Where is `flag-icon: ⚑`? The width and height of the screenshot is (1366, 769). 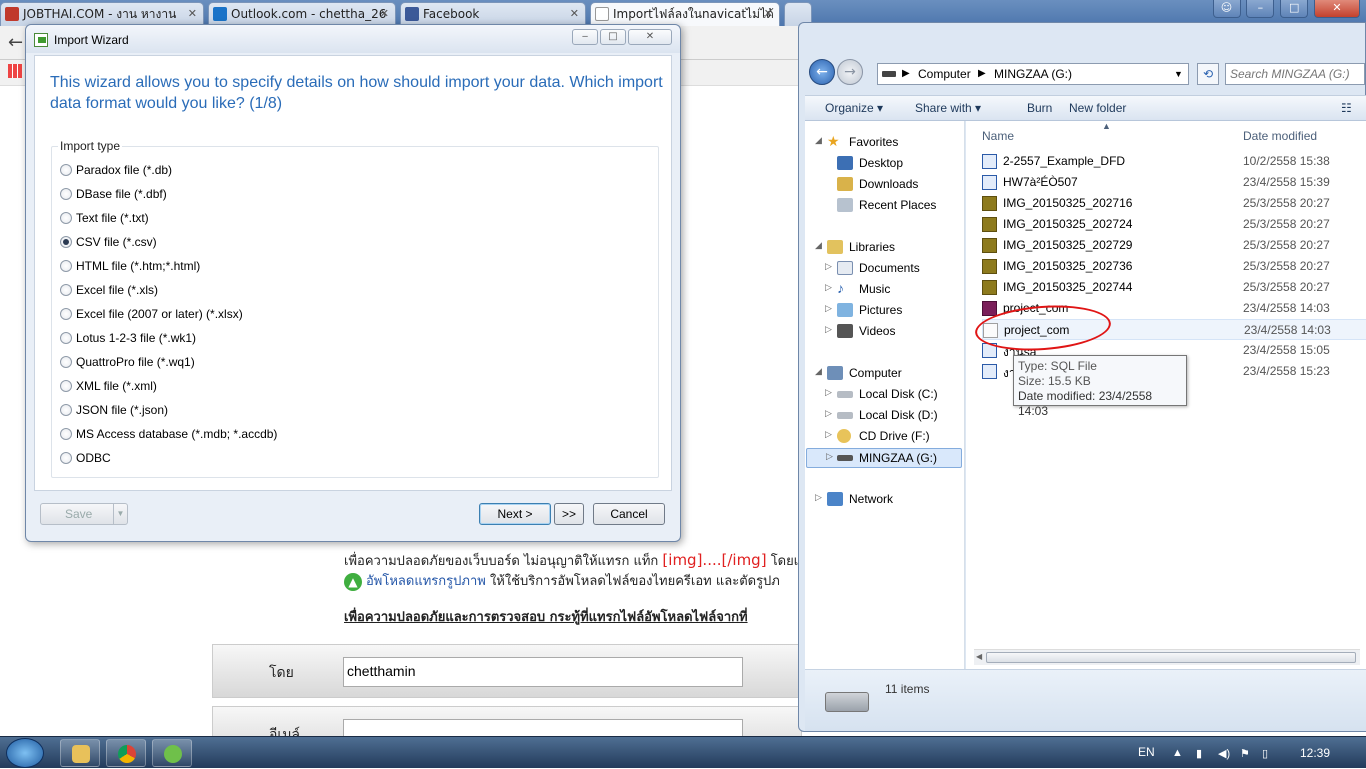
flag-icon: ⚑ is located at coordinates (1246, 753).